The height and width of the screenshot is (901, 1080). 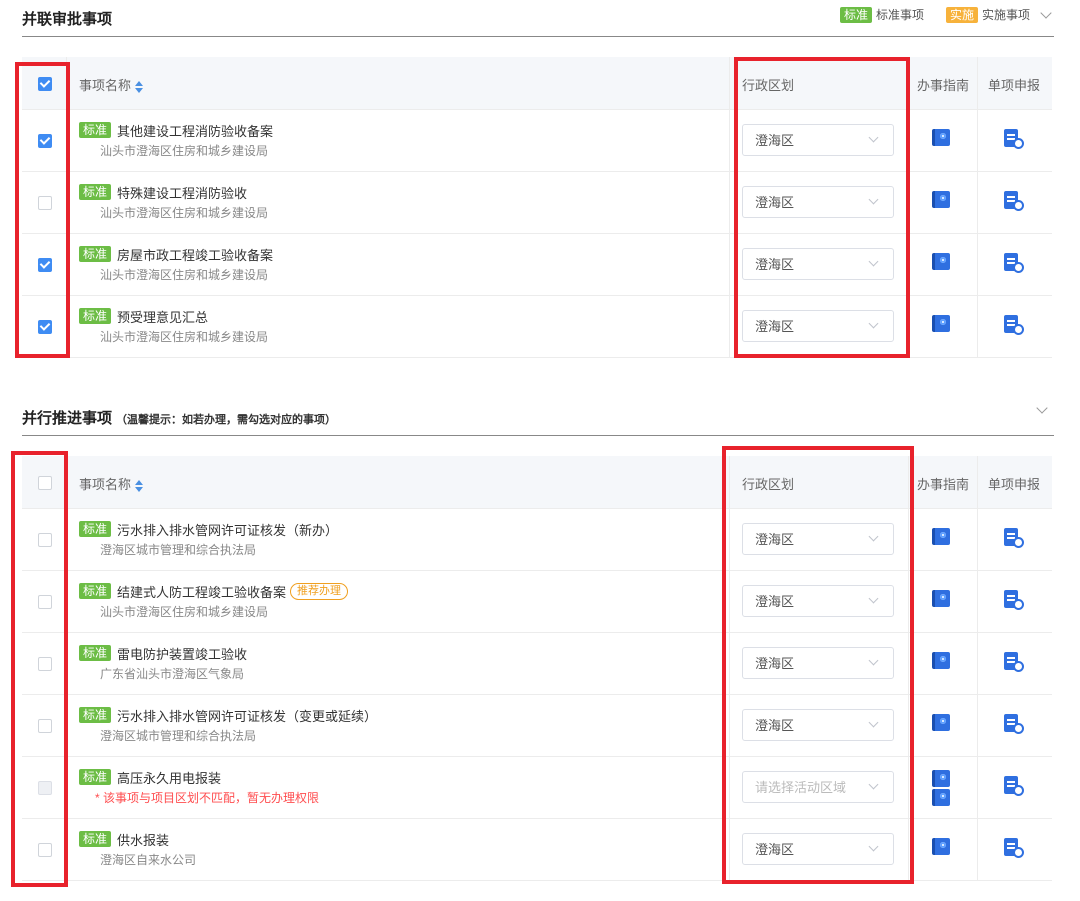 What do you see at coordinates (818, 787) in the screenshot?
I see `region-select: 请选择活动区域` at bounding box center [818, 787].